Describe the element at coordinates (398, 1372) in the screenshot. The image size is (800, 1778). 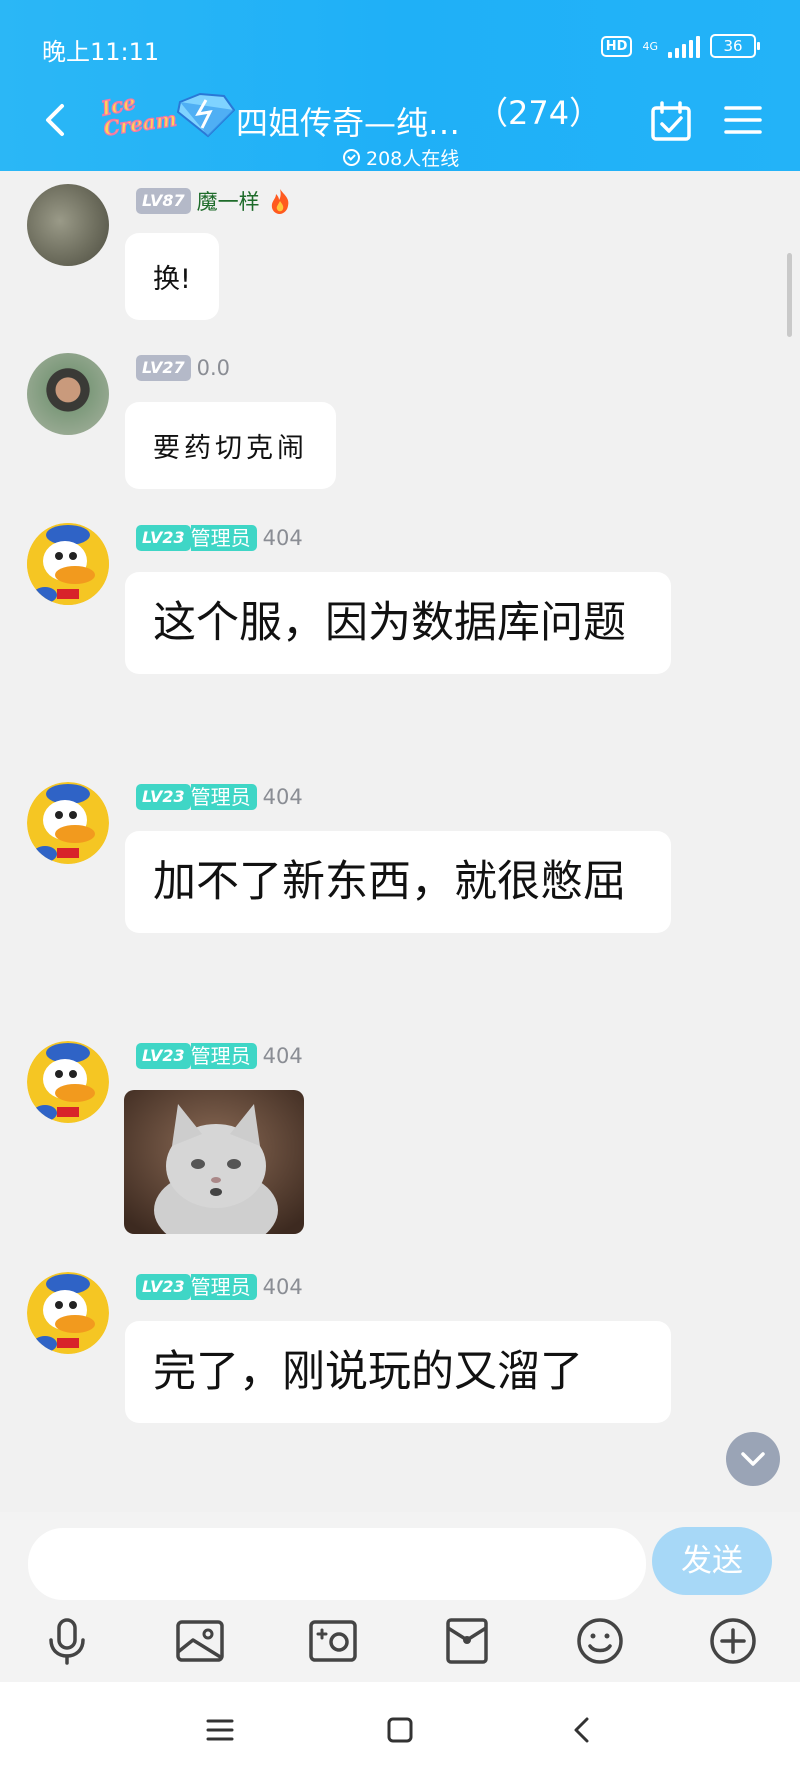
I see `message-bubble: 完了，刚说玩的又溜了` at that location.